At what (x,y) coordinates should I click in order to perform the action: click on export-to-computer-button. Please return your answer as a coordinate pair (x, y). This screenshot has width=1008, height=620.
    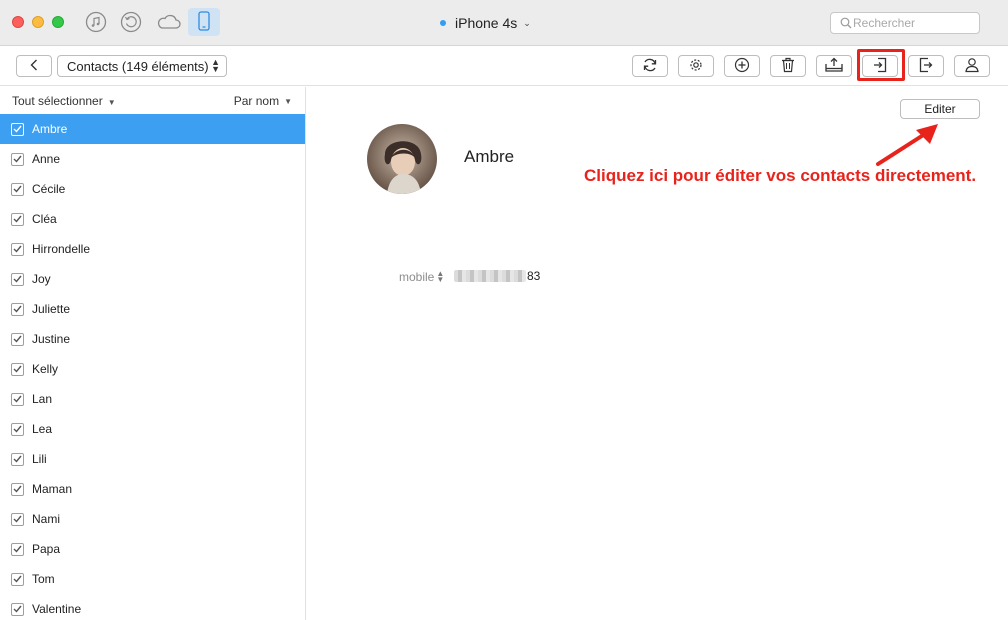
    Looking at the image, I should click on (834, 66).